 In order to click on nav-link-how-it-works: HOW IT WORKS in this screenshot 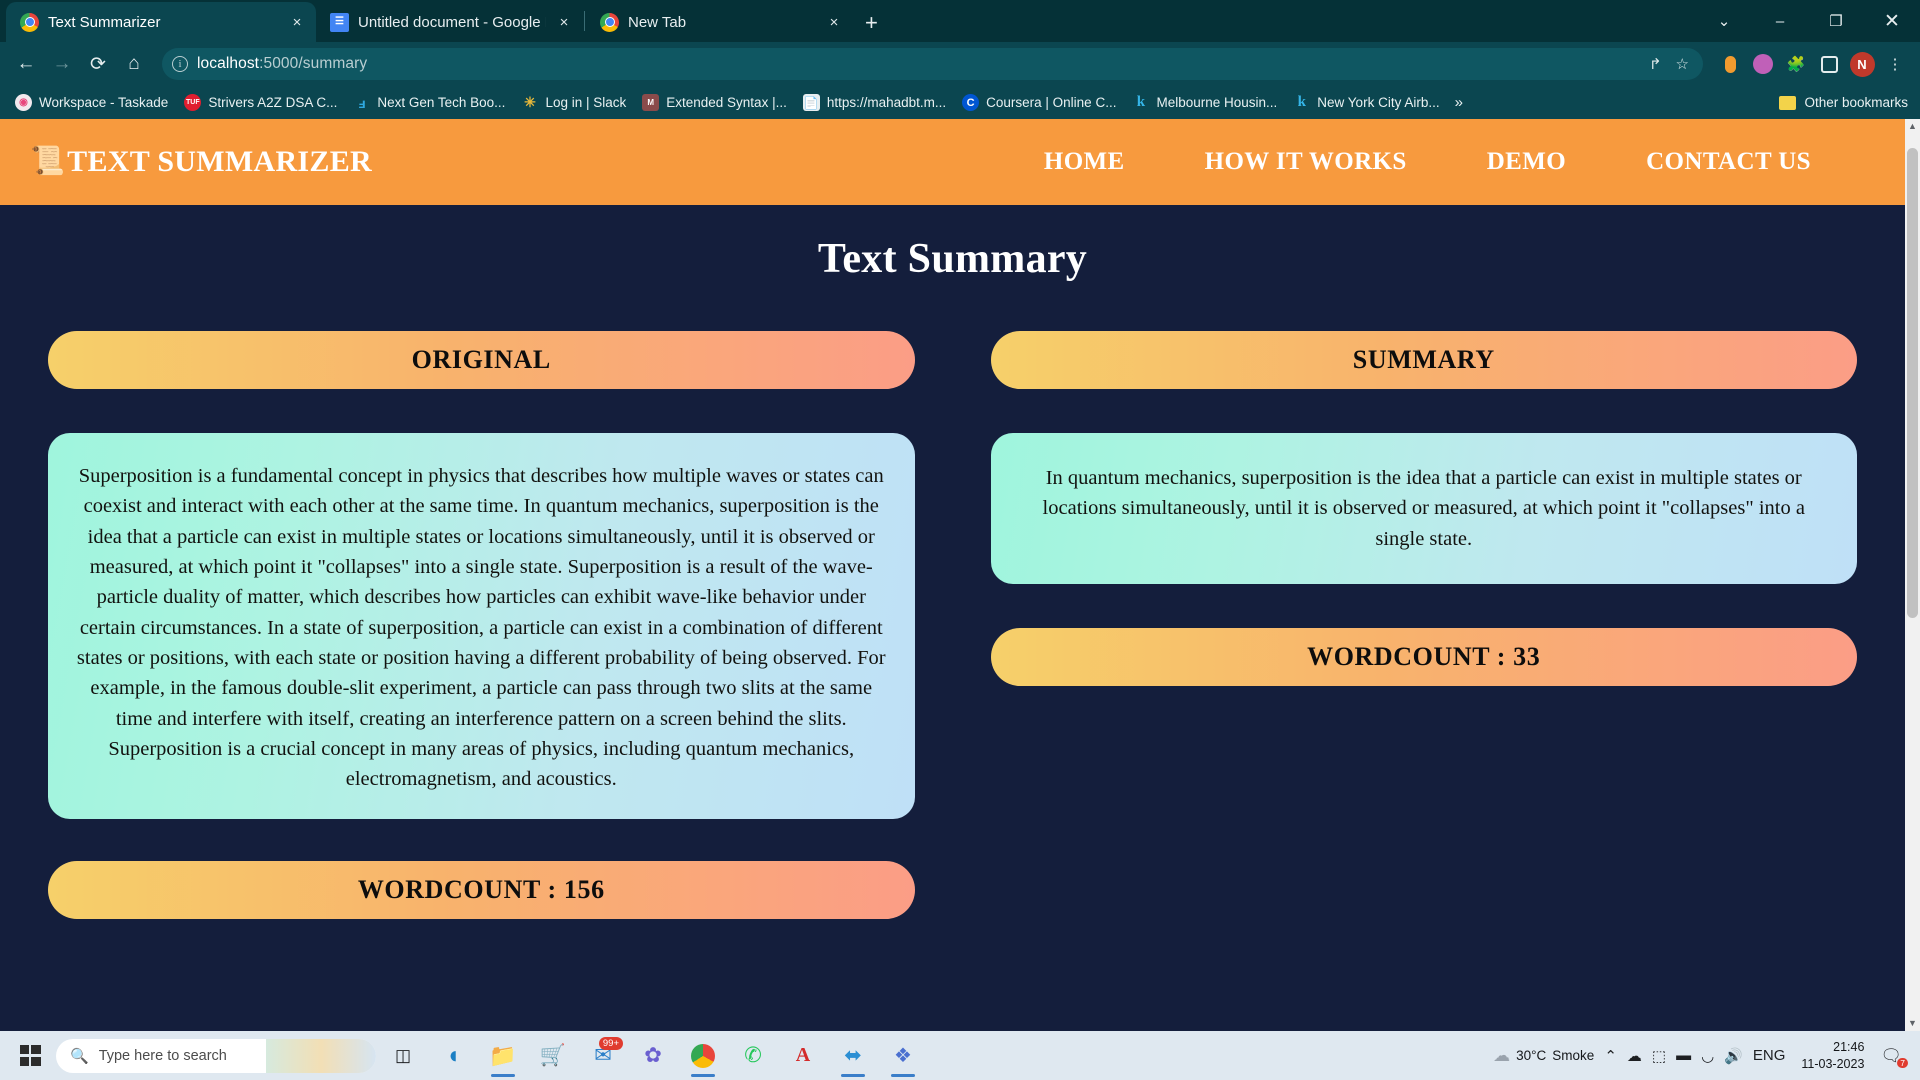, I will do `click(1306, 162)`.